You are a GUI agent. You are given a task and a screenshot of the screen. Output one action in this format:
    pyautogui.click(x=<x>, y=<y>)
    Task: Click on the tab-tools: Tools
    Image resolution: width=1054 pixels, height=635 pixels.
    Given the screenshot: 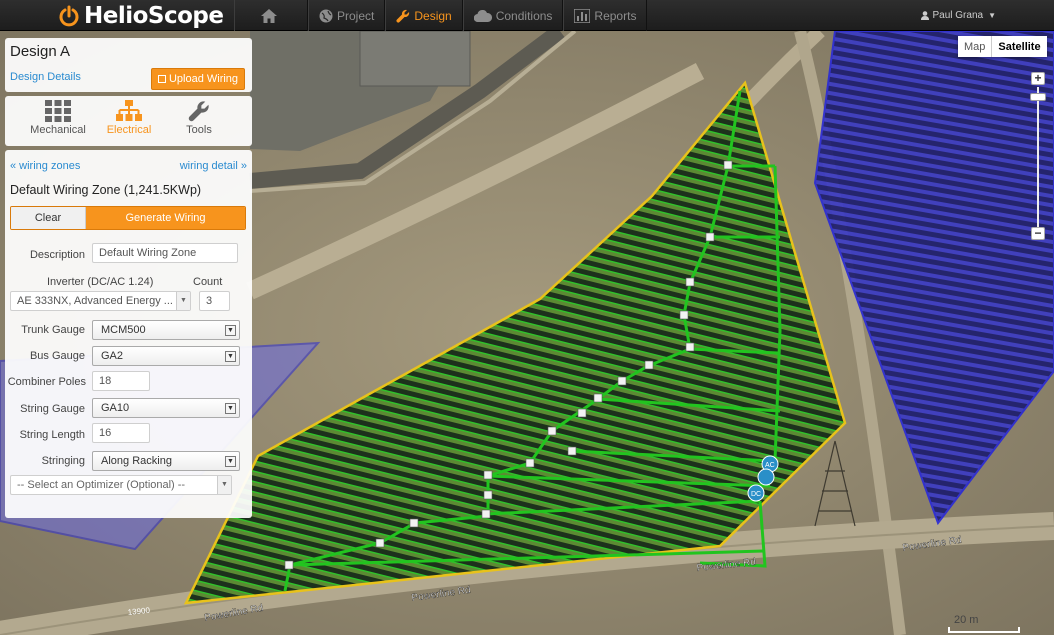 What is the action you would take?
    pyautogui.click(x=199, y=121)
    